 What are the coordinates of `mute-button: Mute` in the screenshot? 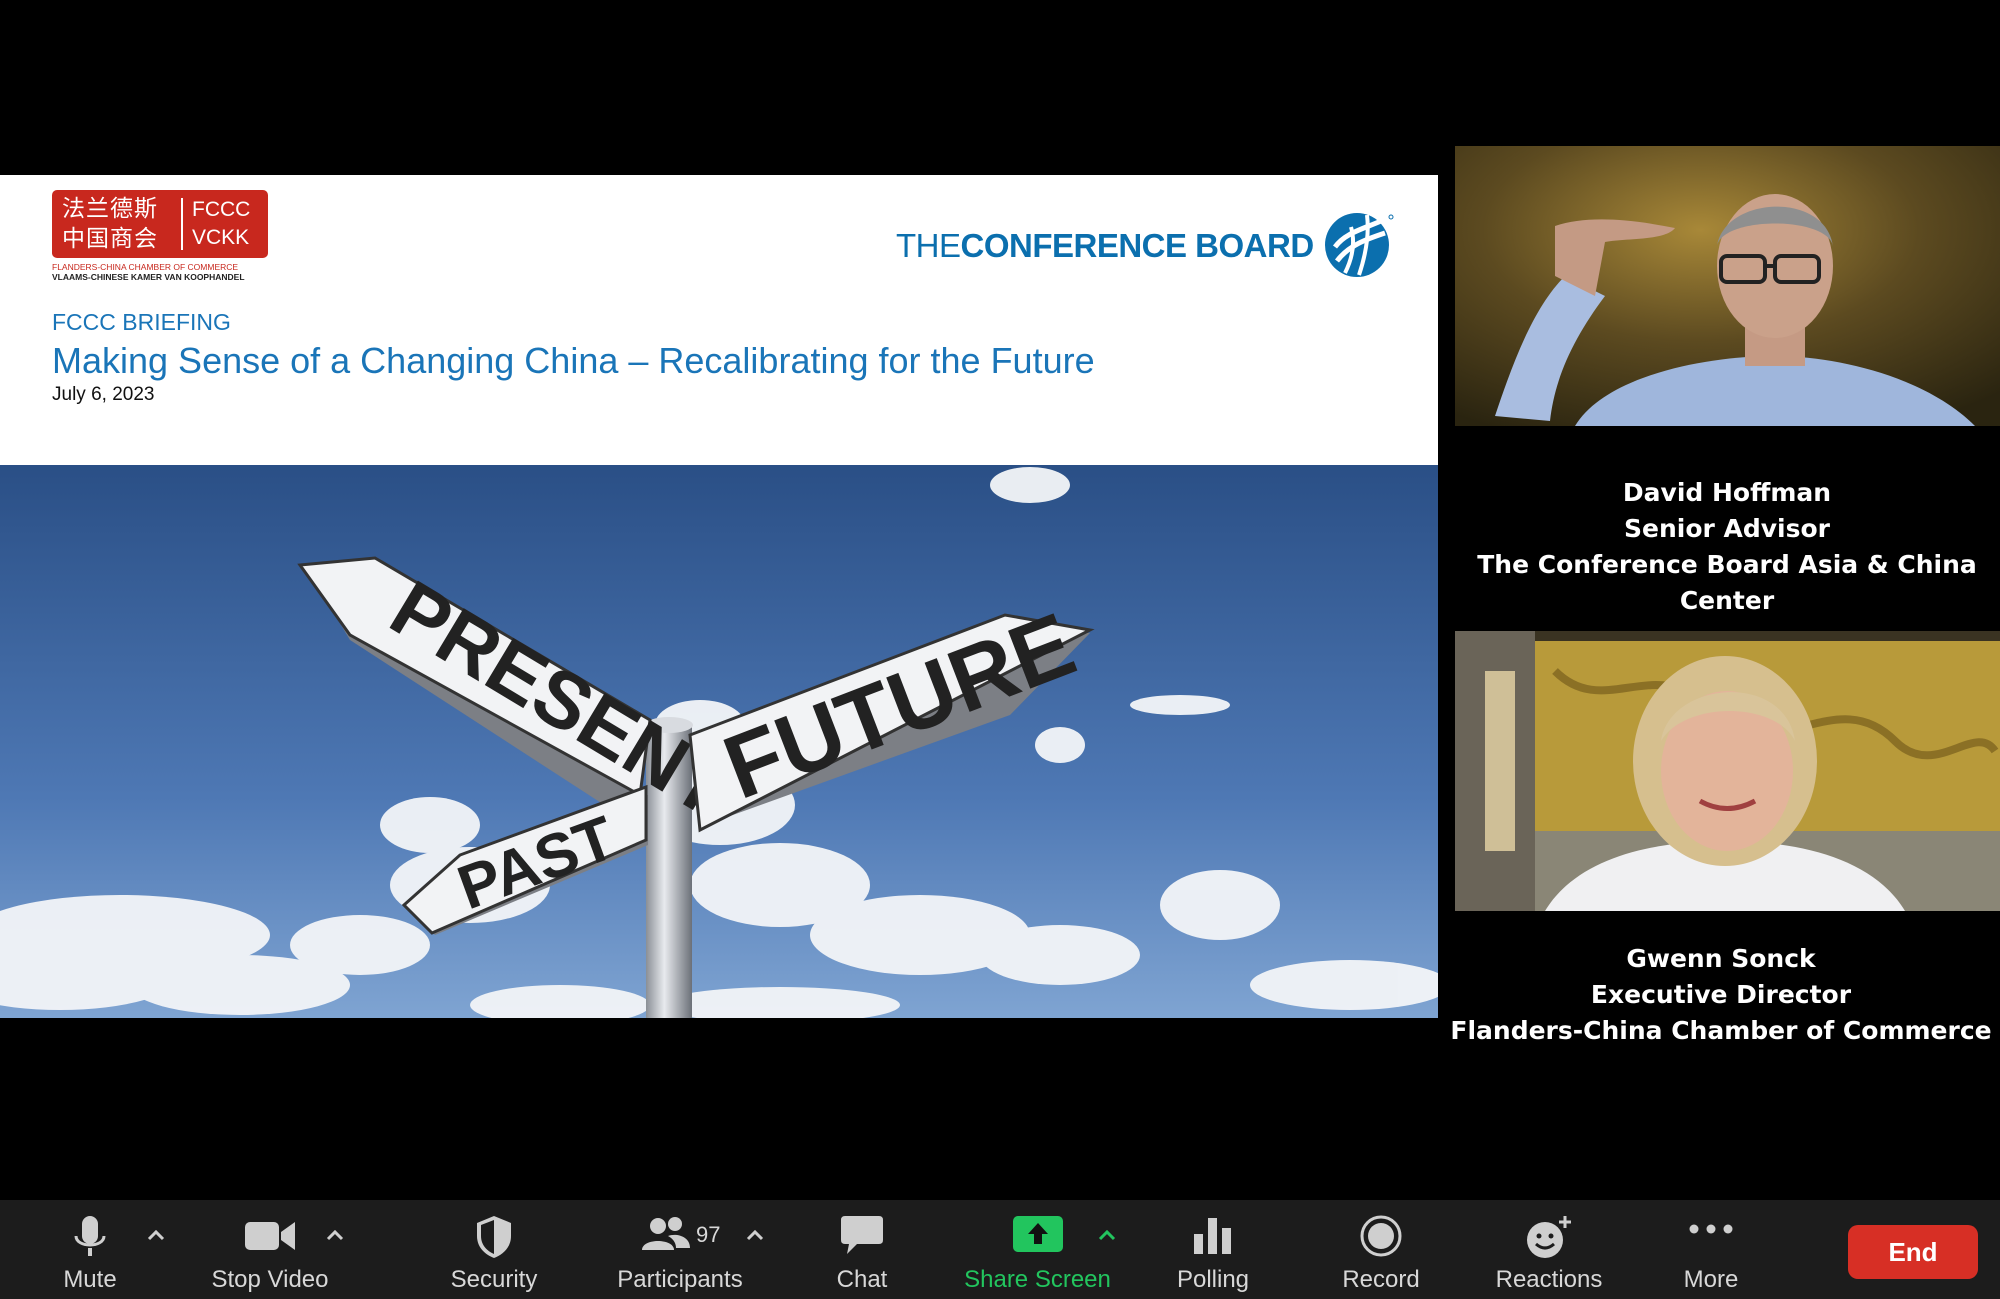 It's located at (90, 1249).